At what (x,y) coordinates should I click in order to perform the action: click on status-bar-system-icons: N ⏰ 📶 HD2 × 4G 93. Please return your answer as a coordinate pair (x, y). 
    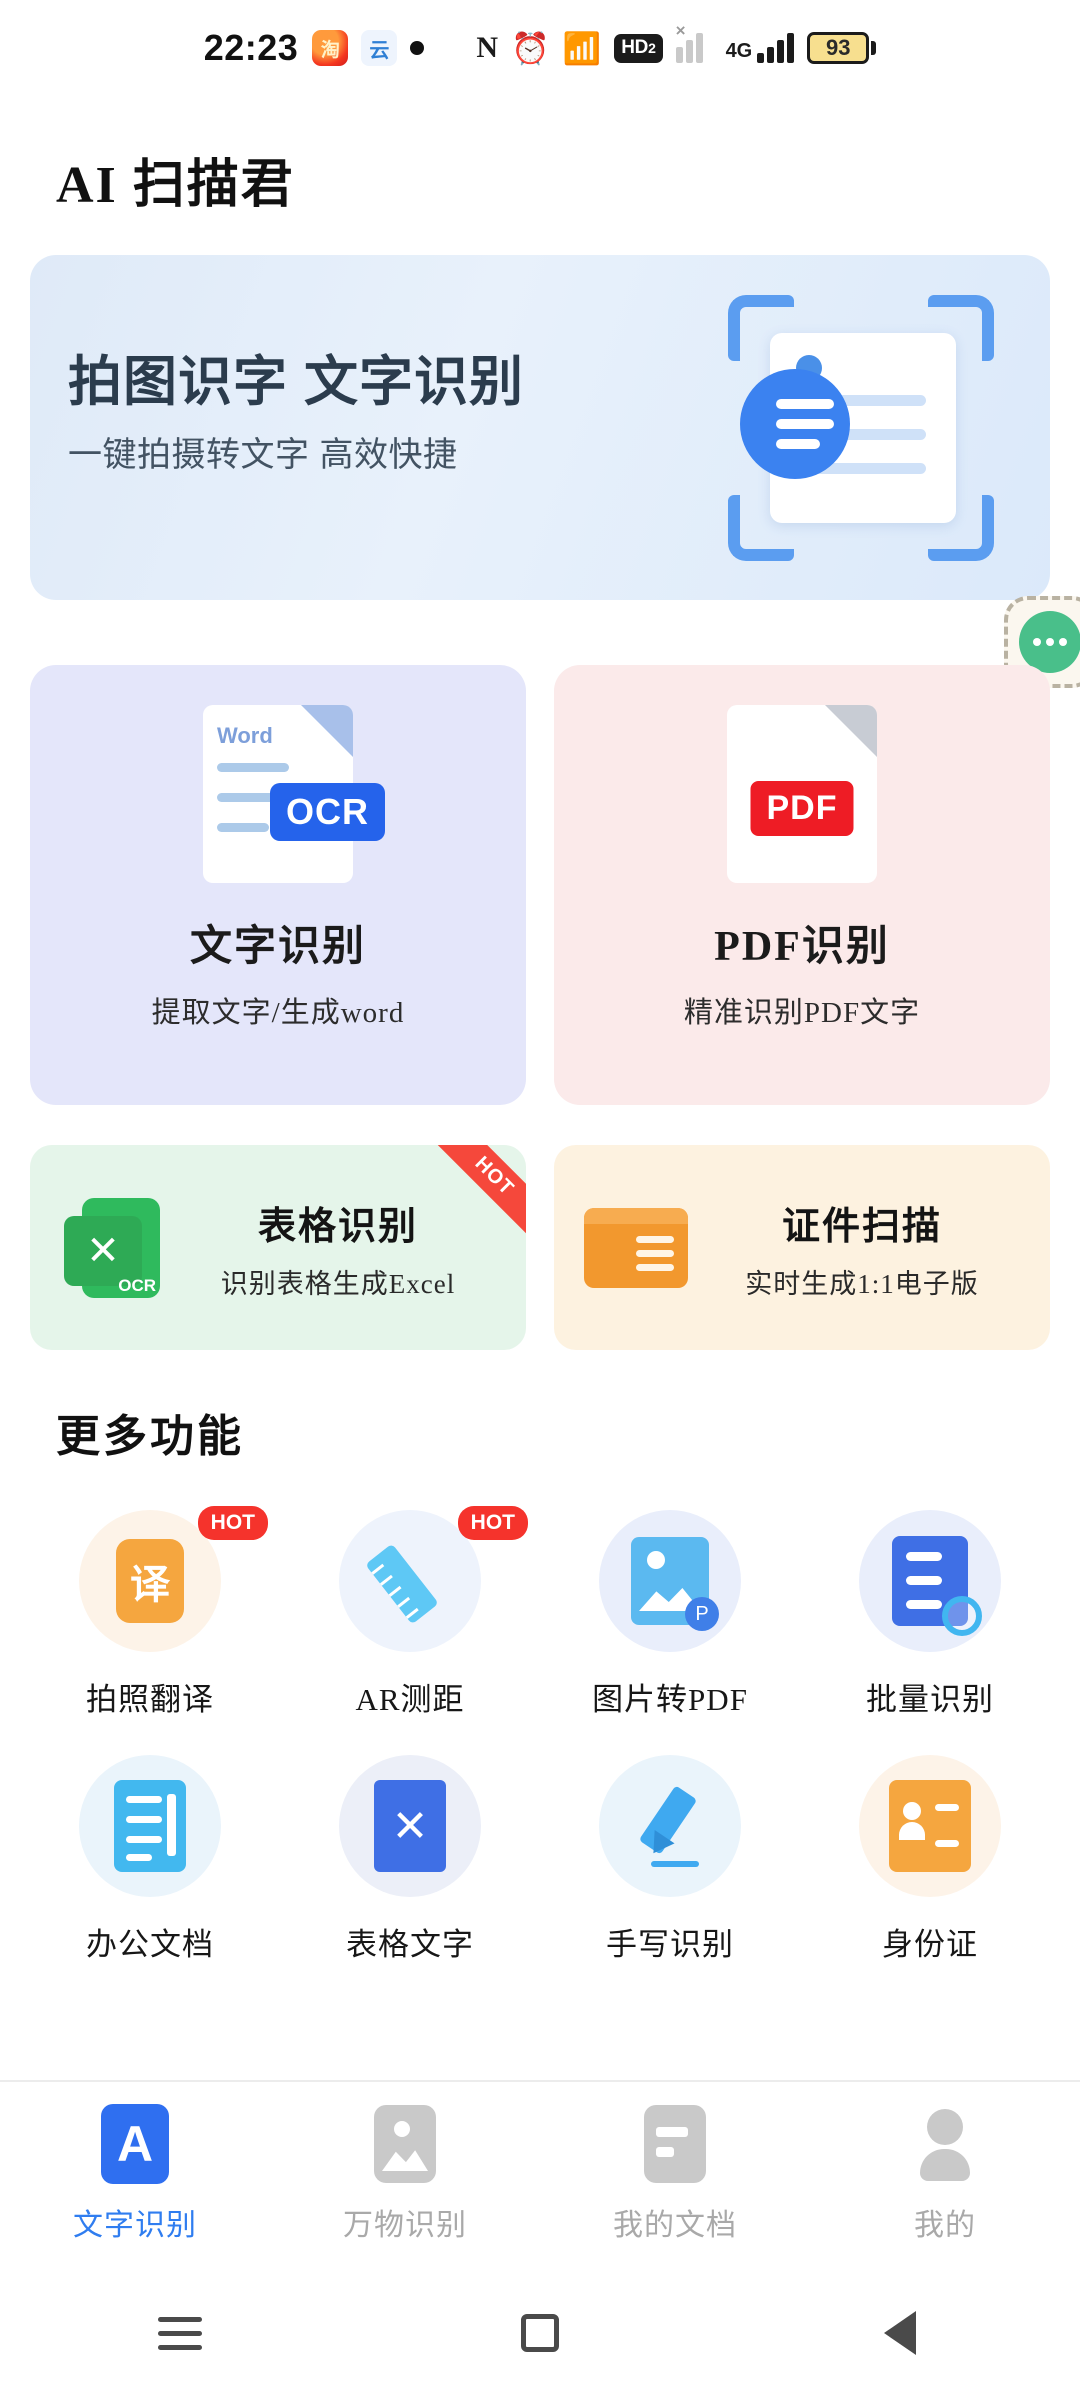
    Looking at the image, I should click on (676, 43).